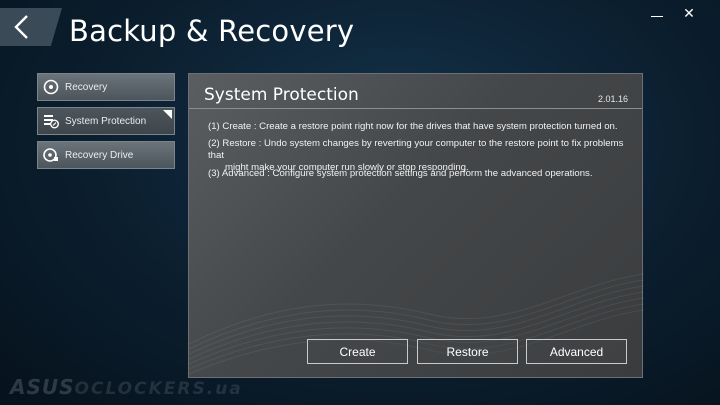 This screenshot has height=405, width=720. Describe the element at coordinates (42, 387) in the screenshot. I see `watermark-brand: ASUS` at that location.